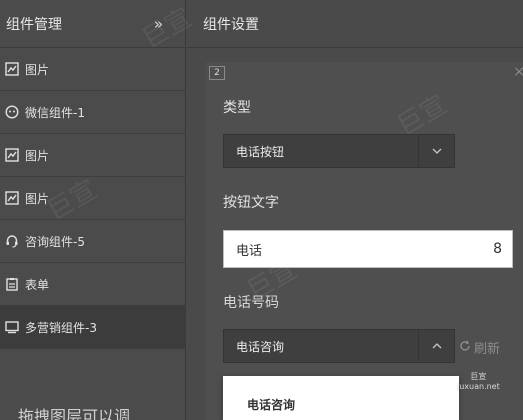 The width and height of the screenshot is (523, 420). I want to click on form-icon, so click(12, 284).